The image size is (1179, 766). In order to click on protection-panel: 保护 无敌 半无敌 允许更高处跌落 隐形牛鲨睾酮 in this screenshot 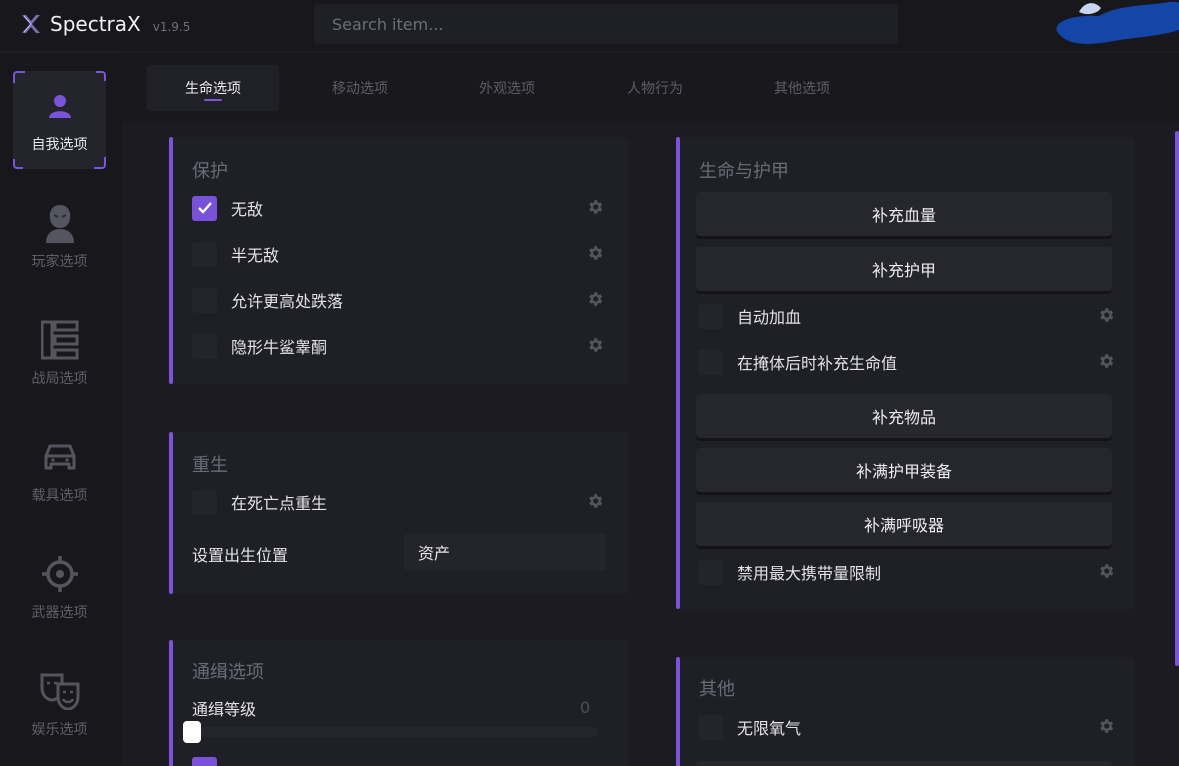, I will do `click(398, 260)`.